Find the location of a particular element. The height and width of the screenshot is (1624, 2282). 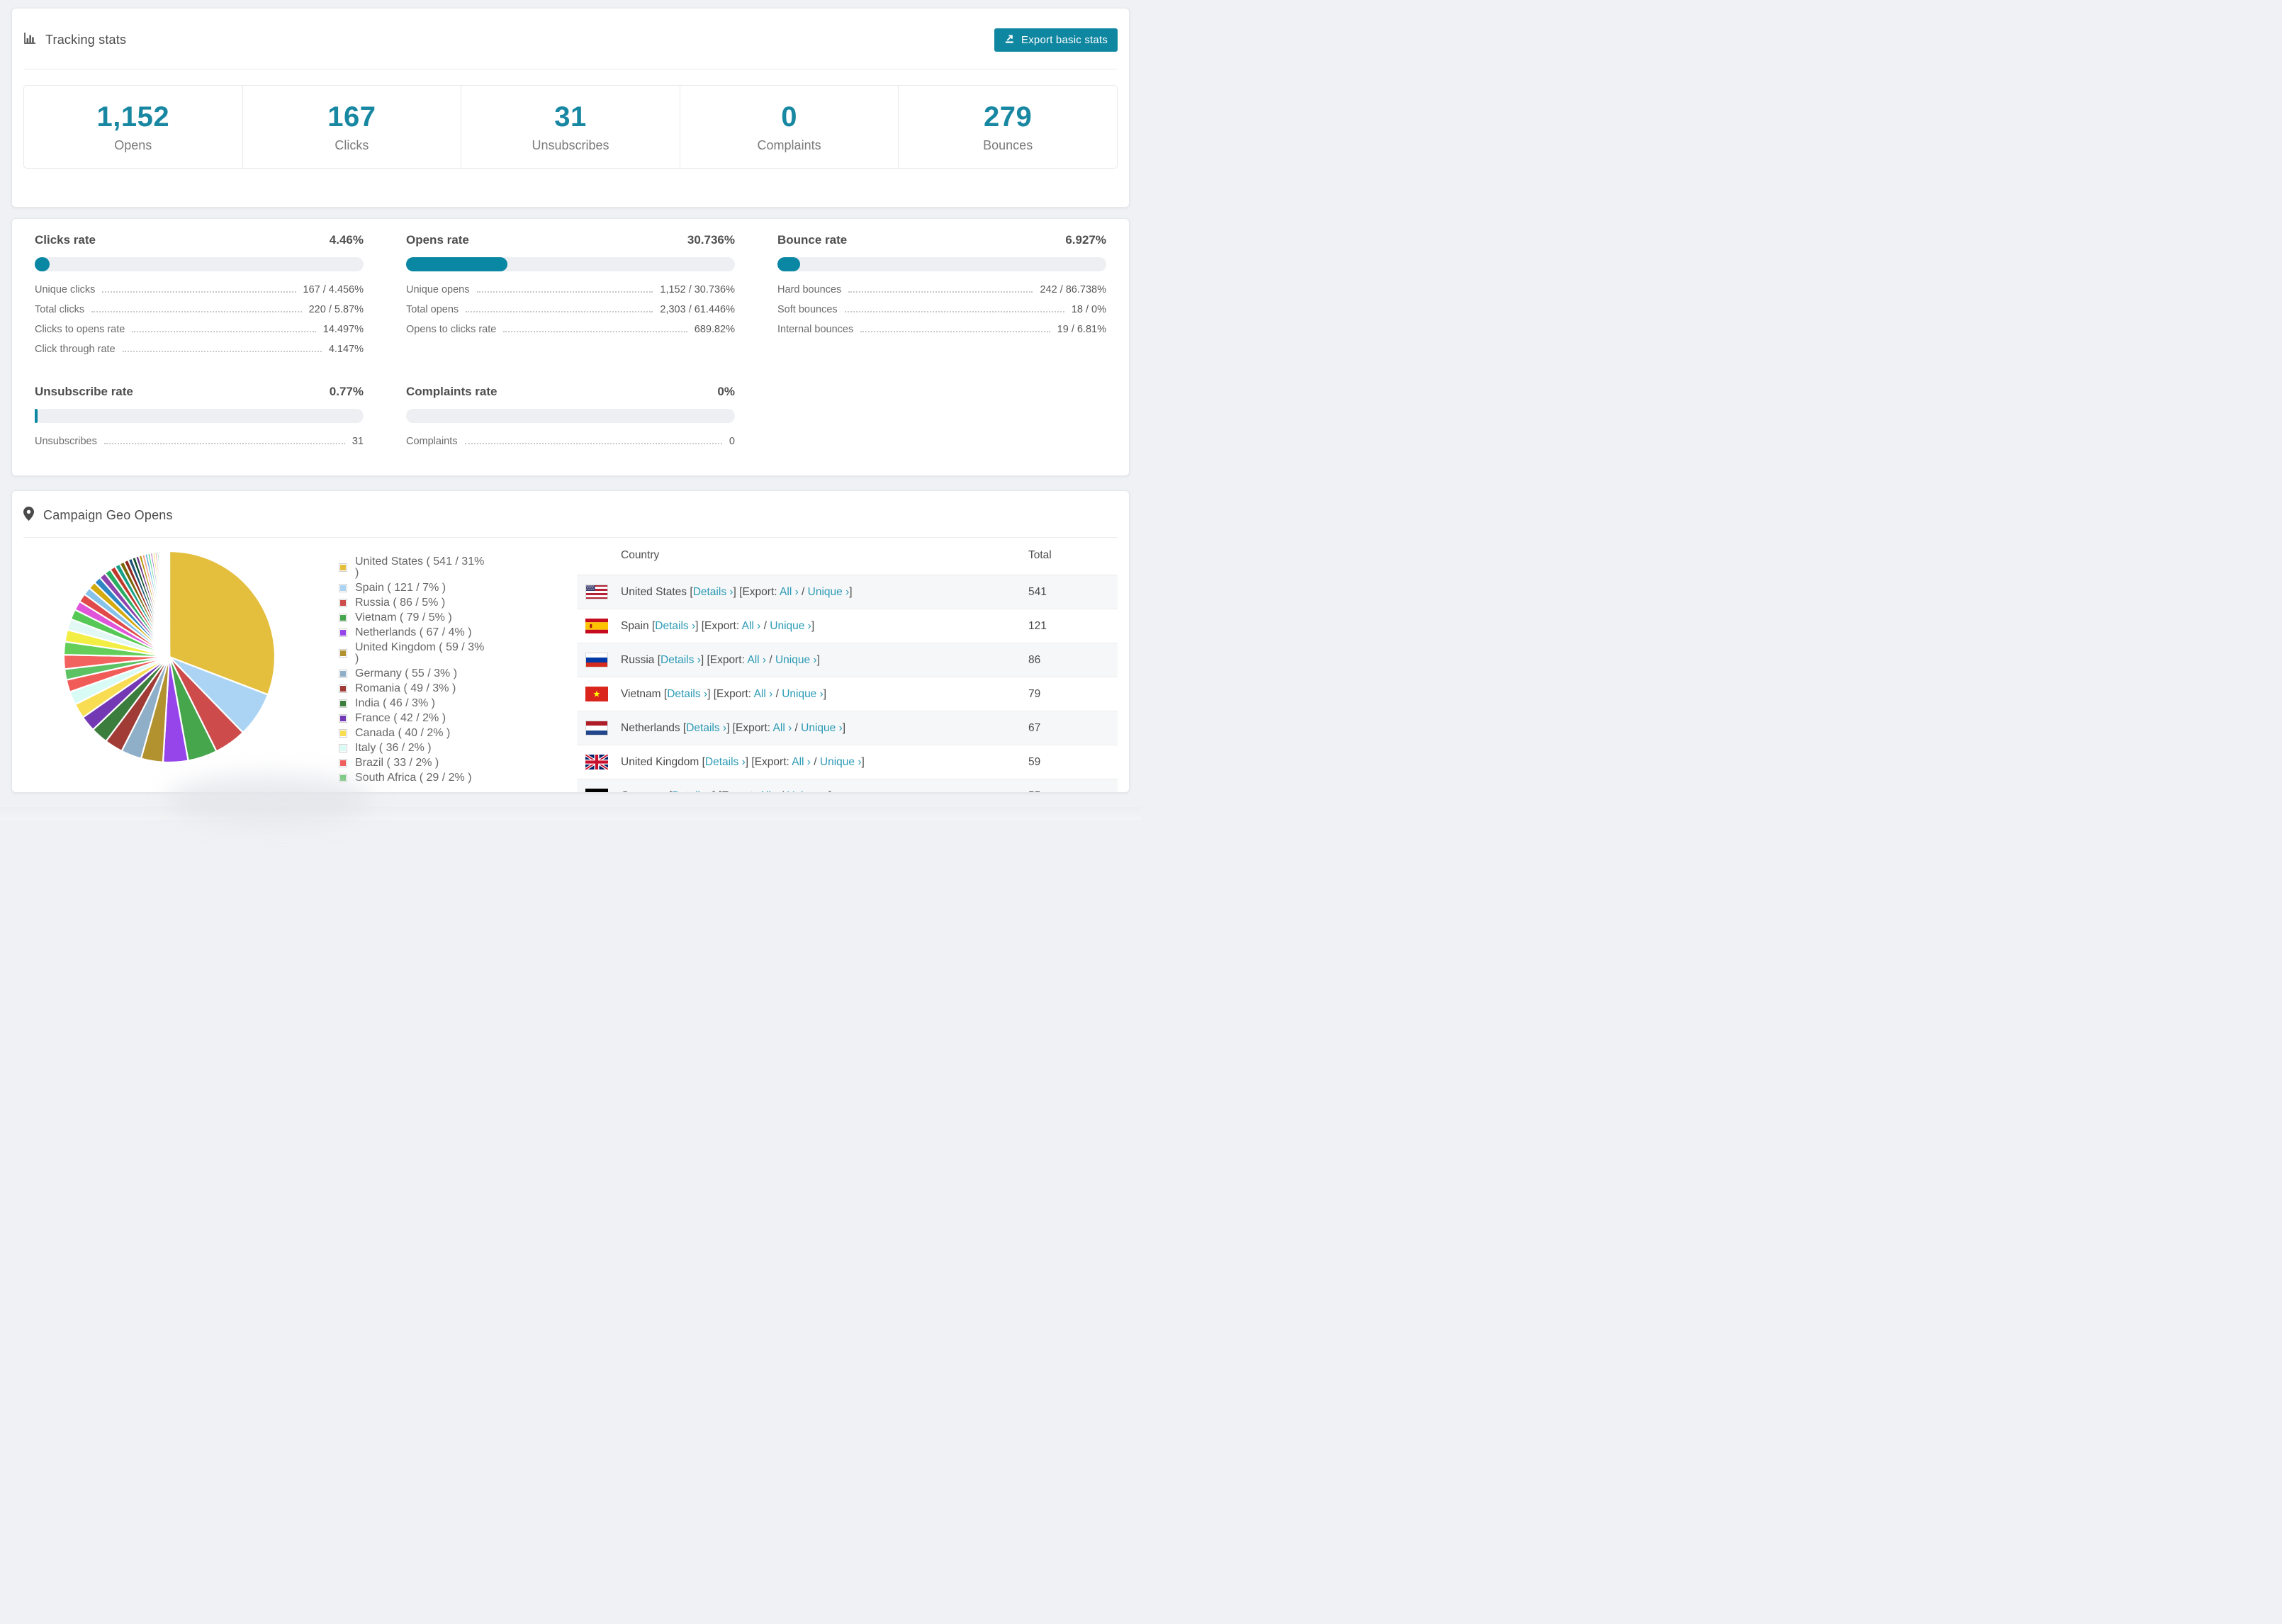

legend-item: Brazil ( 33 / 2% ) is located at coordinates (414, 763).